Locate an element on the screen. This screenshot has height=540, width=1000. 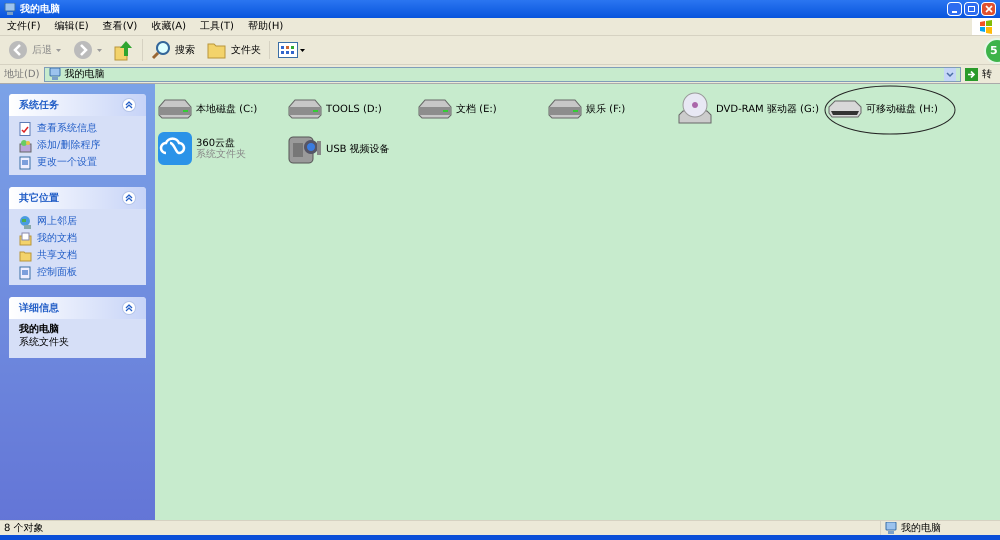
details-type: 系统文件夹 is located at coordinates (44, 343).